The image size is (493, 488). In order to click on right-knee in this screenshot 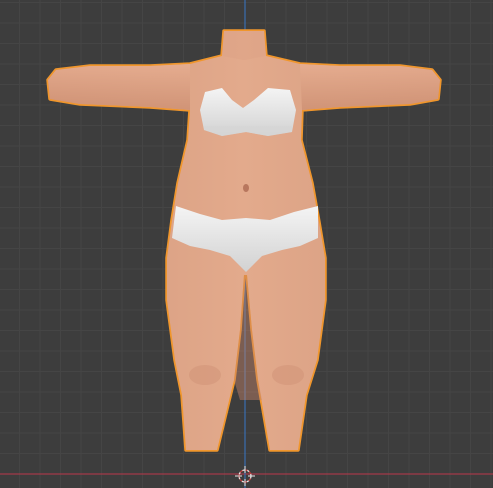, I will do `click(288, 375)`.